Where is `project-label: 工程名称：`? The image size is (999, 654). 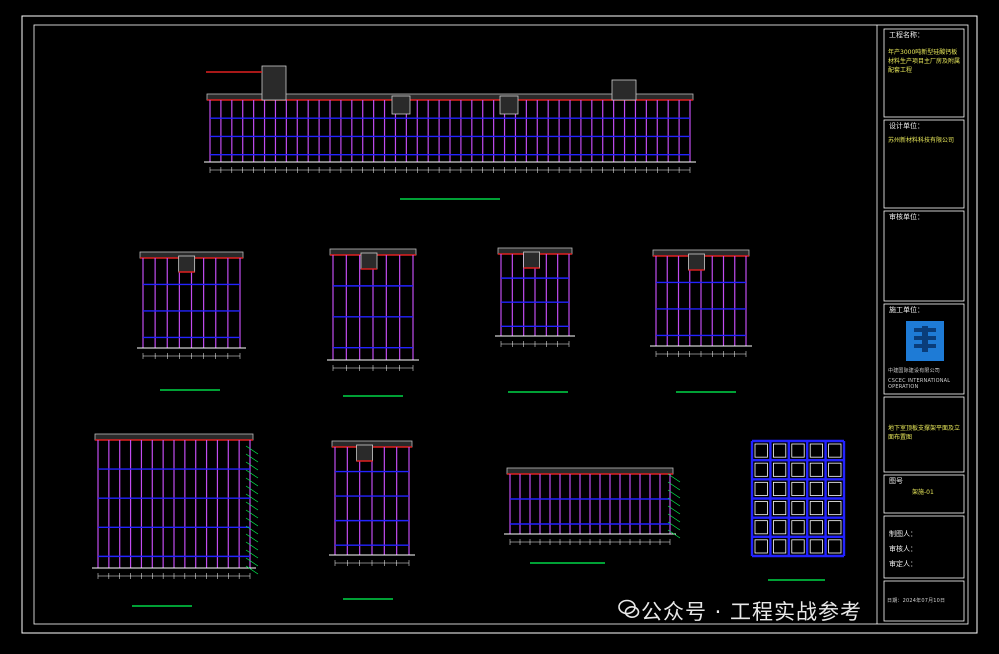
project-label: 工程名称： is located at coordinates (906, 35).